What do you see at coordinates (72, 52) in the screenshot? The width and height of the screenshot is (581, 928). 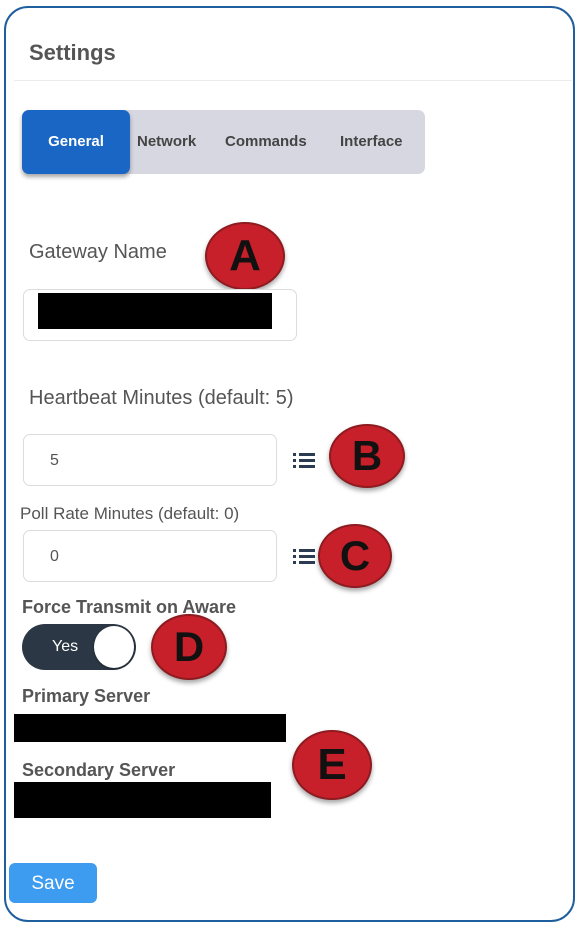 I see `panel-title: Settings` at bounding box center [72, 52].